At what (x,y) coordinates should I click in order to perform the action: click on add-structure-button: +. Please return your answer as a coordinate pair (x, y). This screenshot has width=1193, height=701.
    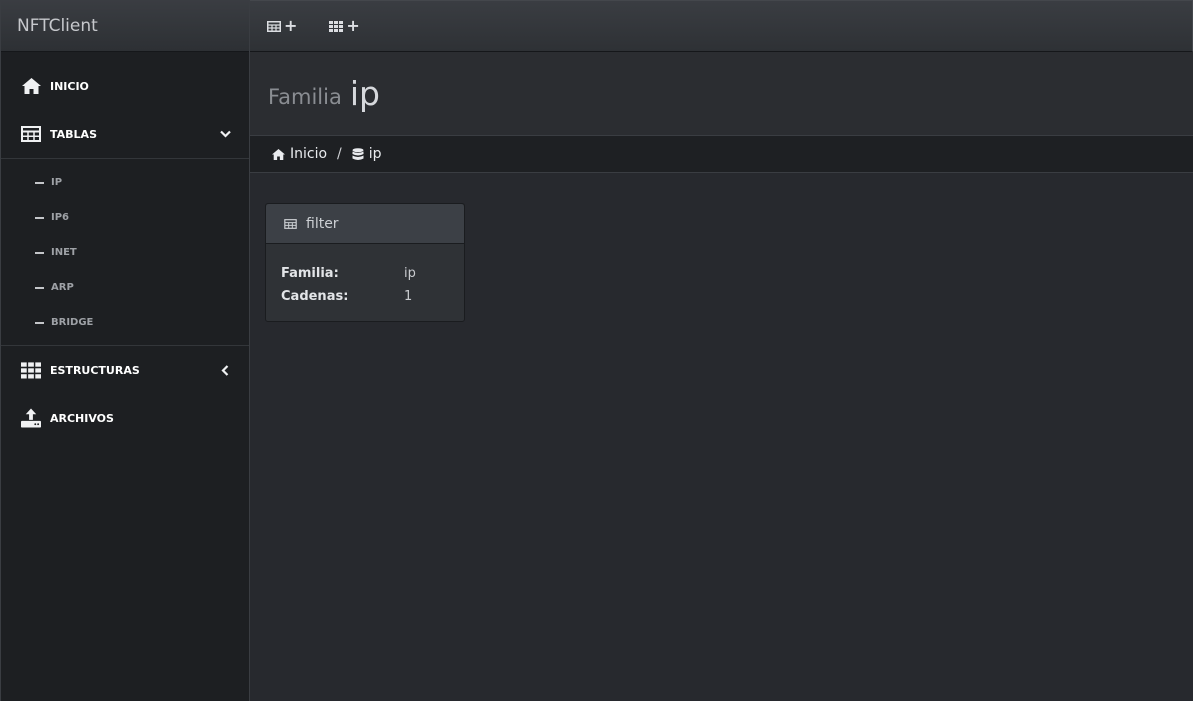
    Looking at the image, I should click on (344, 25).